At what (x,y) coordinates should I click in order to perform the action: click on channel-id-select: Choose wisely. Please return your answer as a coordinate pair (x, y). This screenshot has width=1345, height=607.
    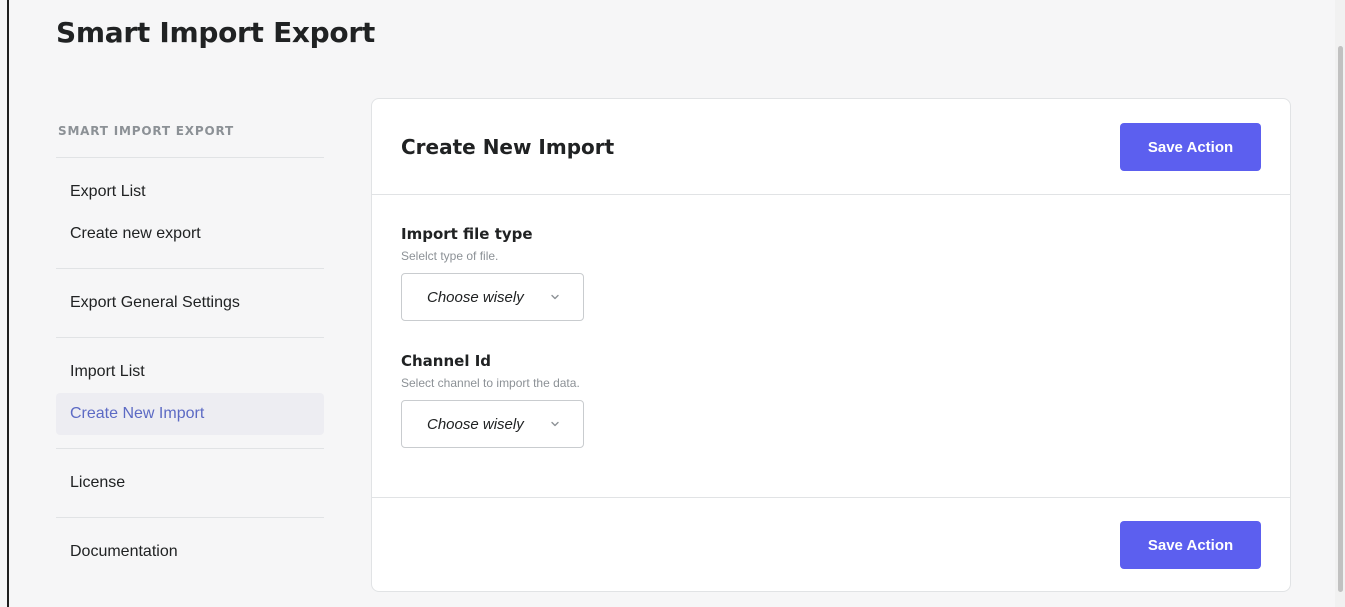
    Looking at the image, I should click on (492, 424).